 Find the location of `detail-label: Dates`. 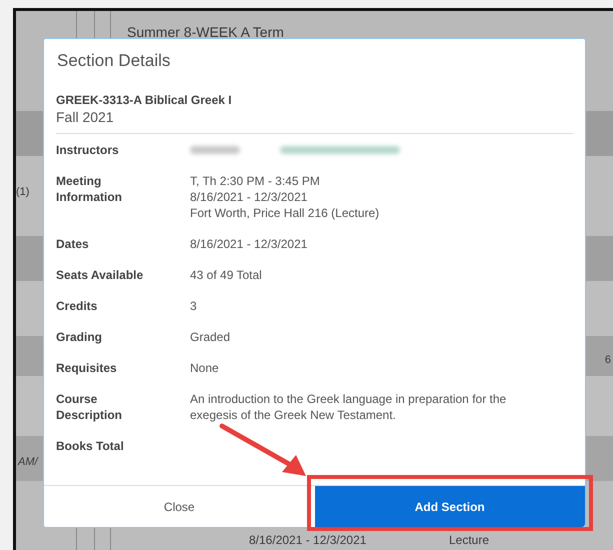

detail-label: Dates is located at coordinates (73, 244).